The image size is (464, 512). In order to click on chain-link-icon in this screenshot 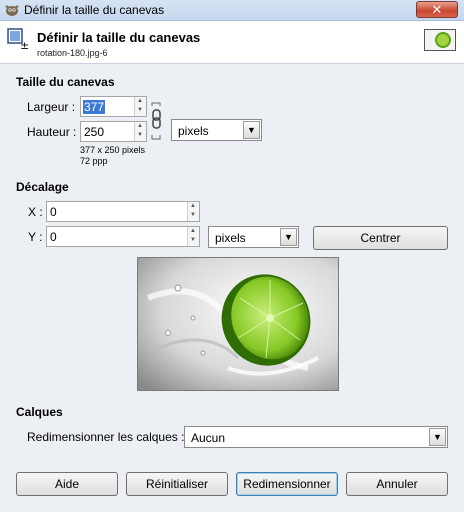, I will do `click(157, 121)`.